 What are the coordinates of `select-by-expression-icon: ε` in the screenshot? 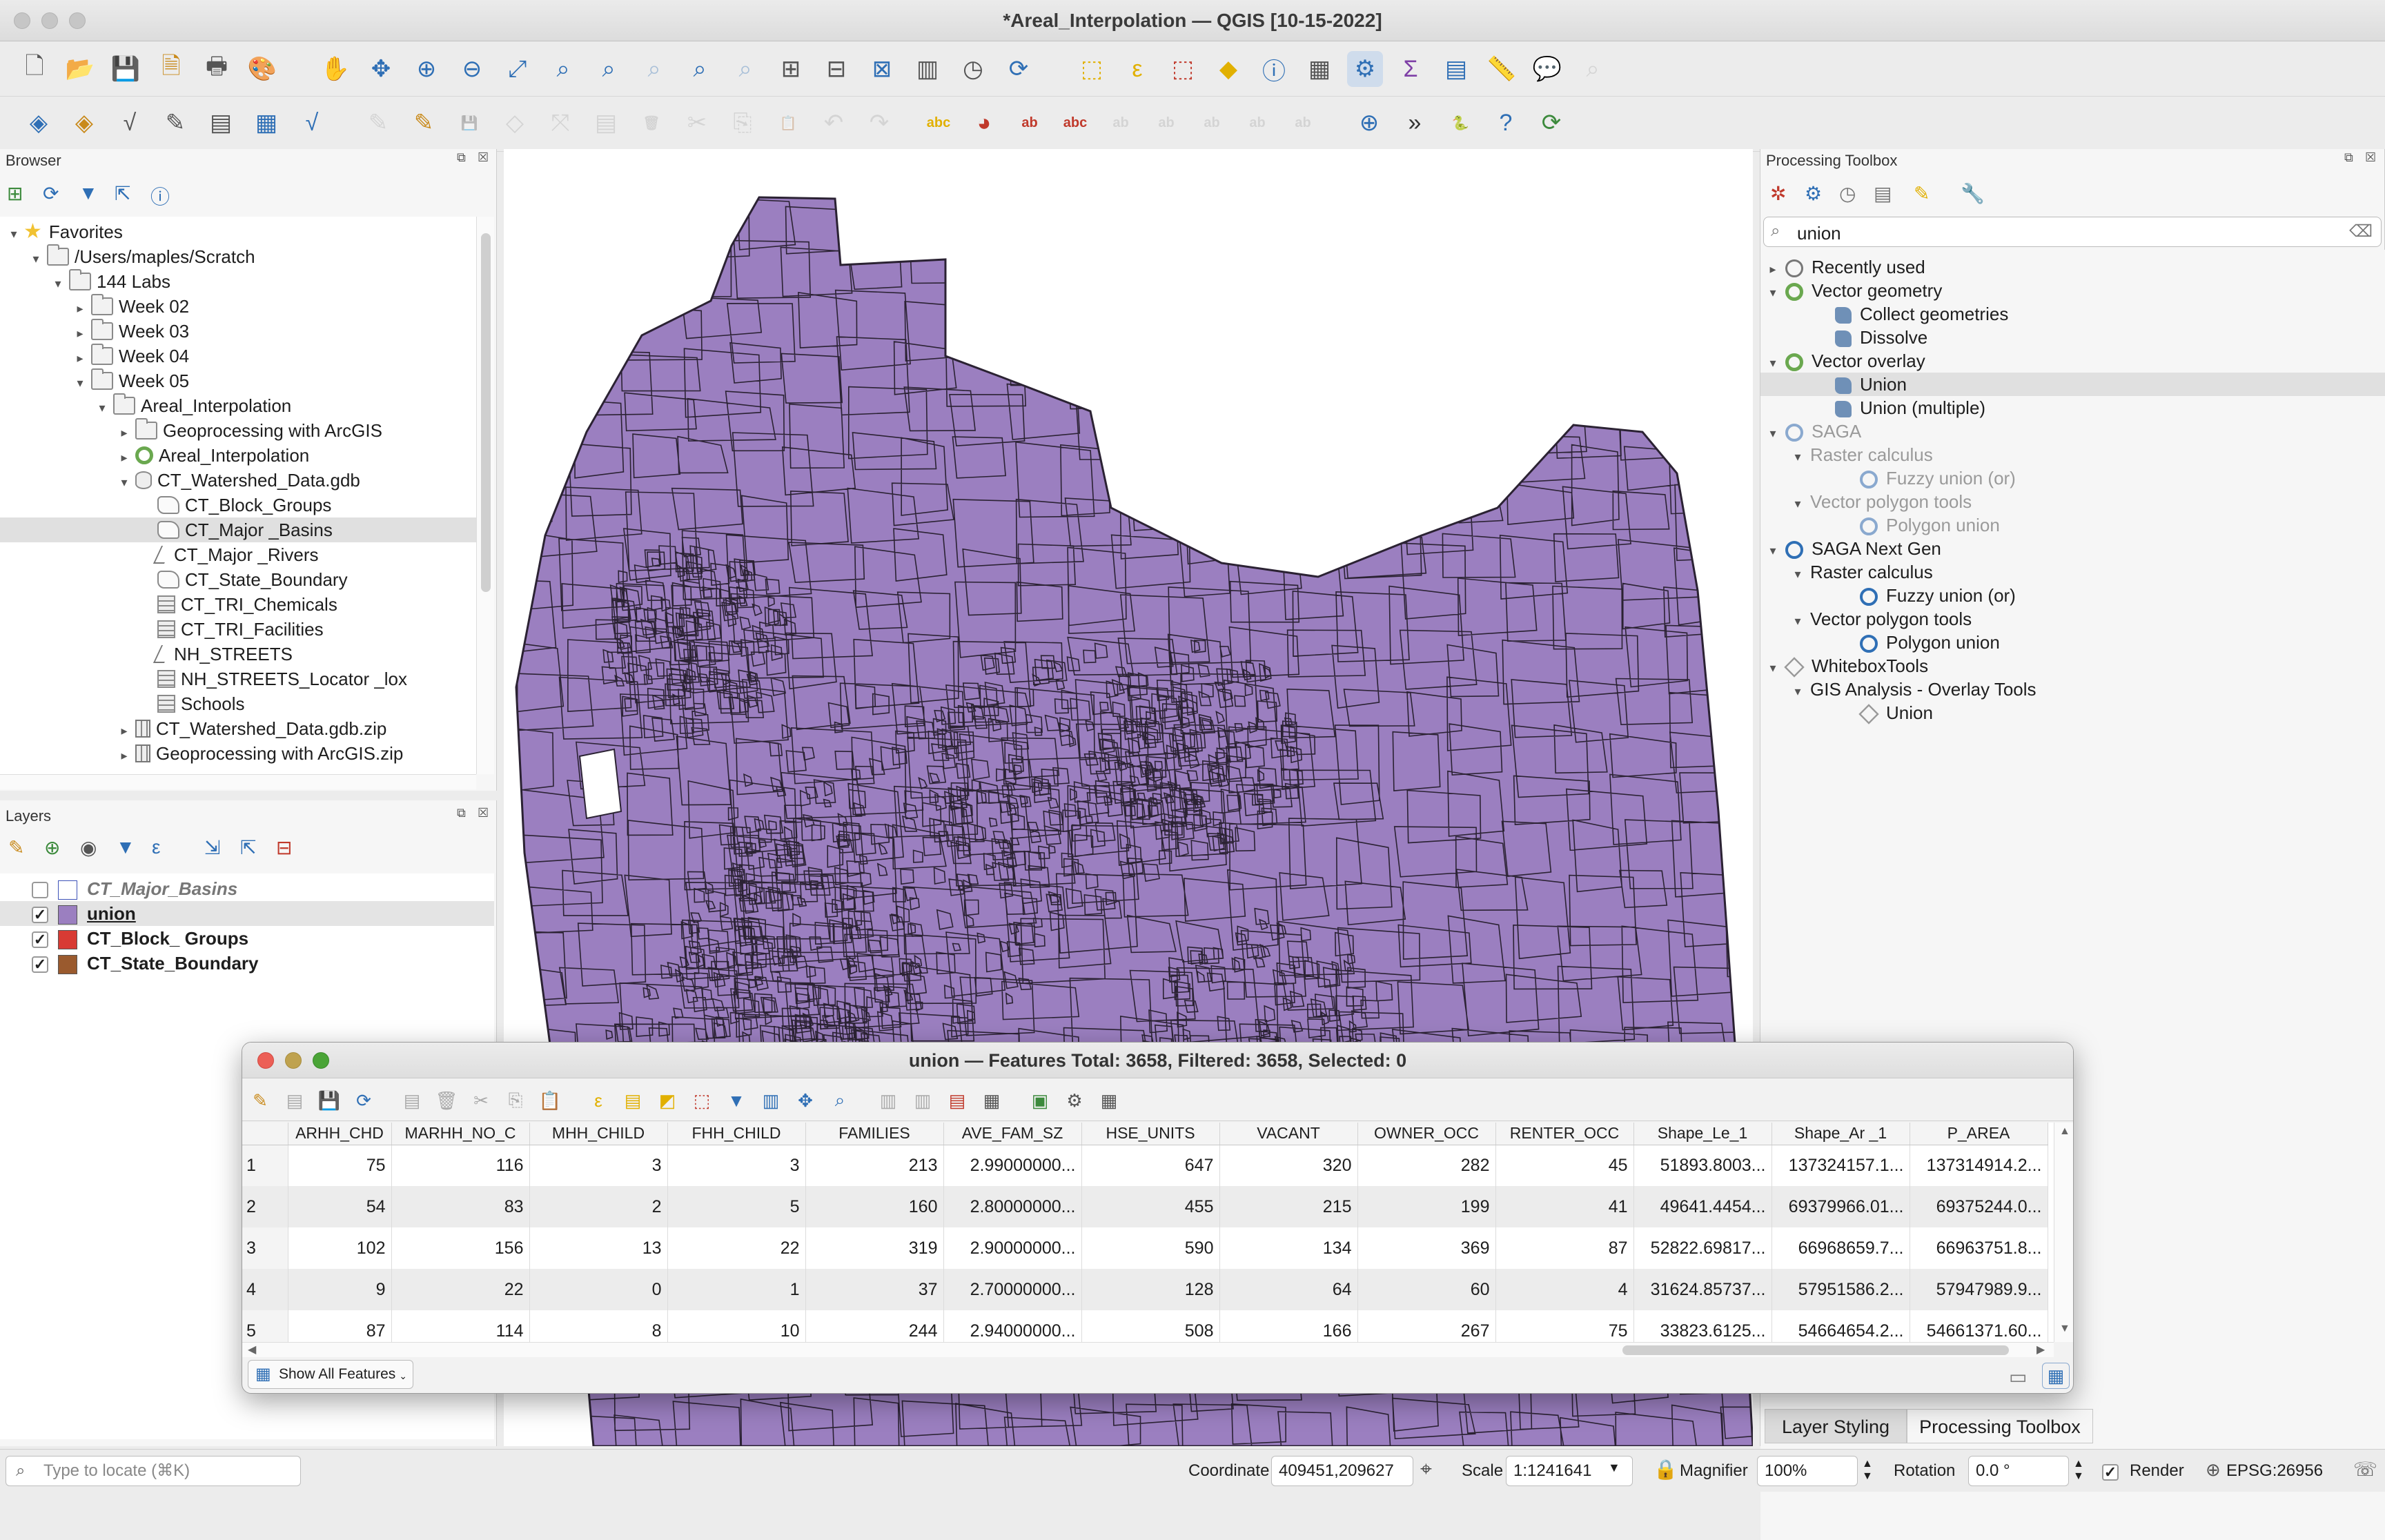 It's located at (598, 1100).